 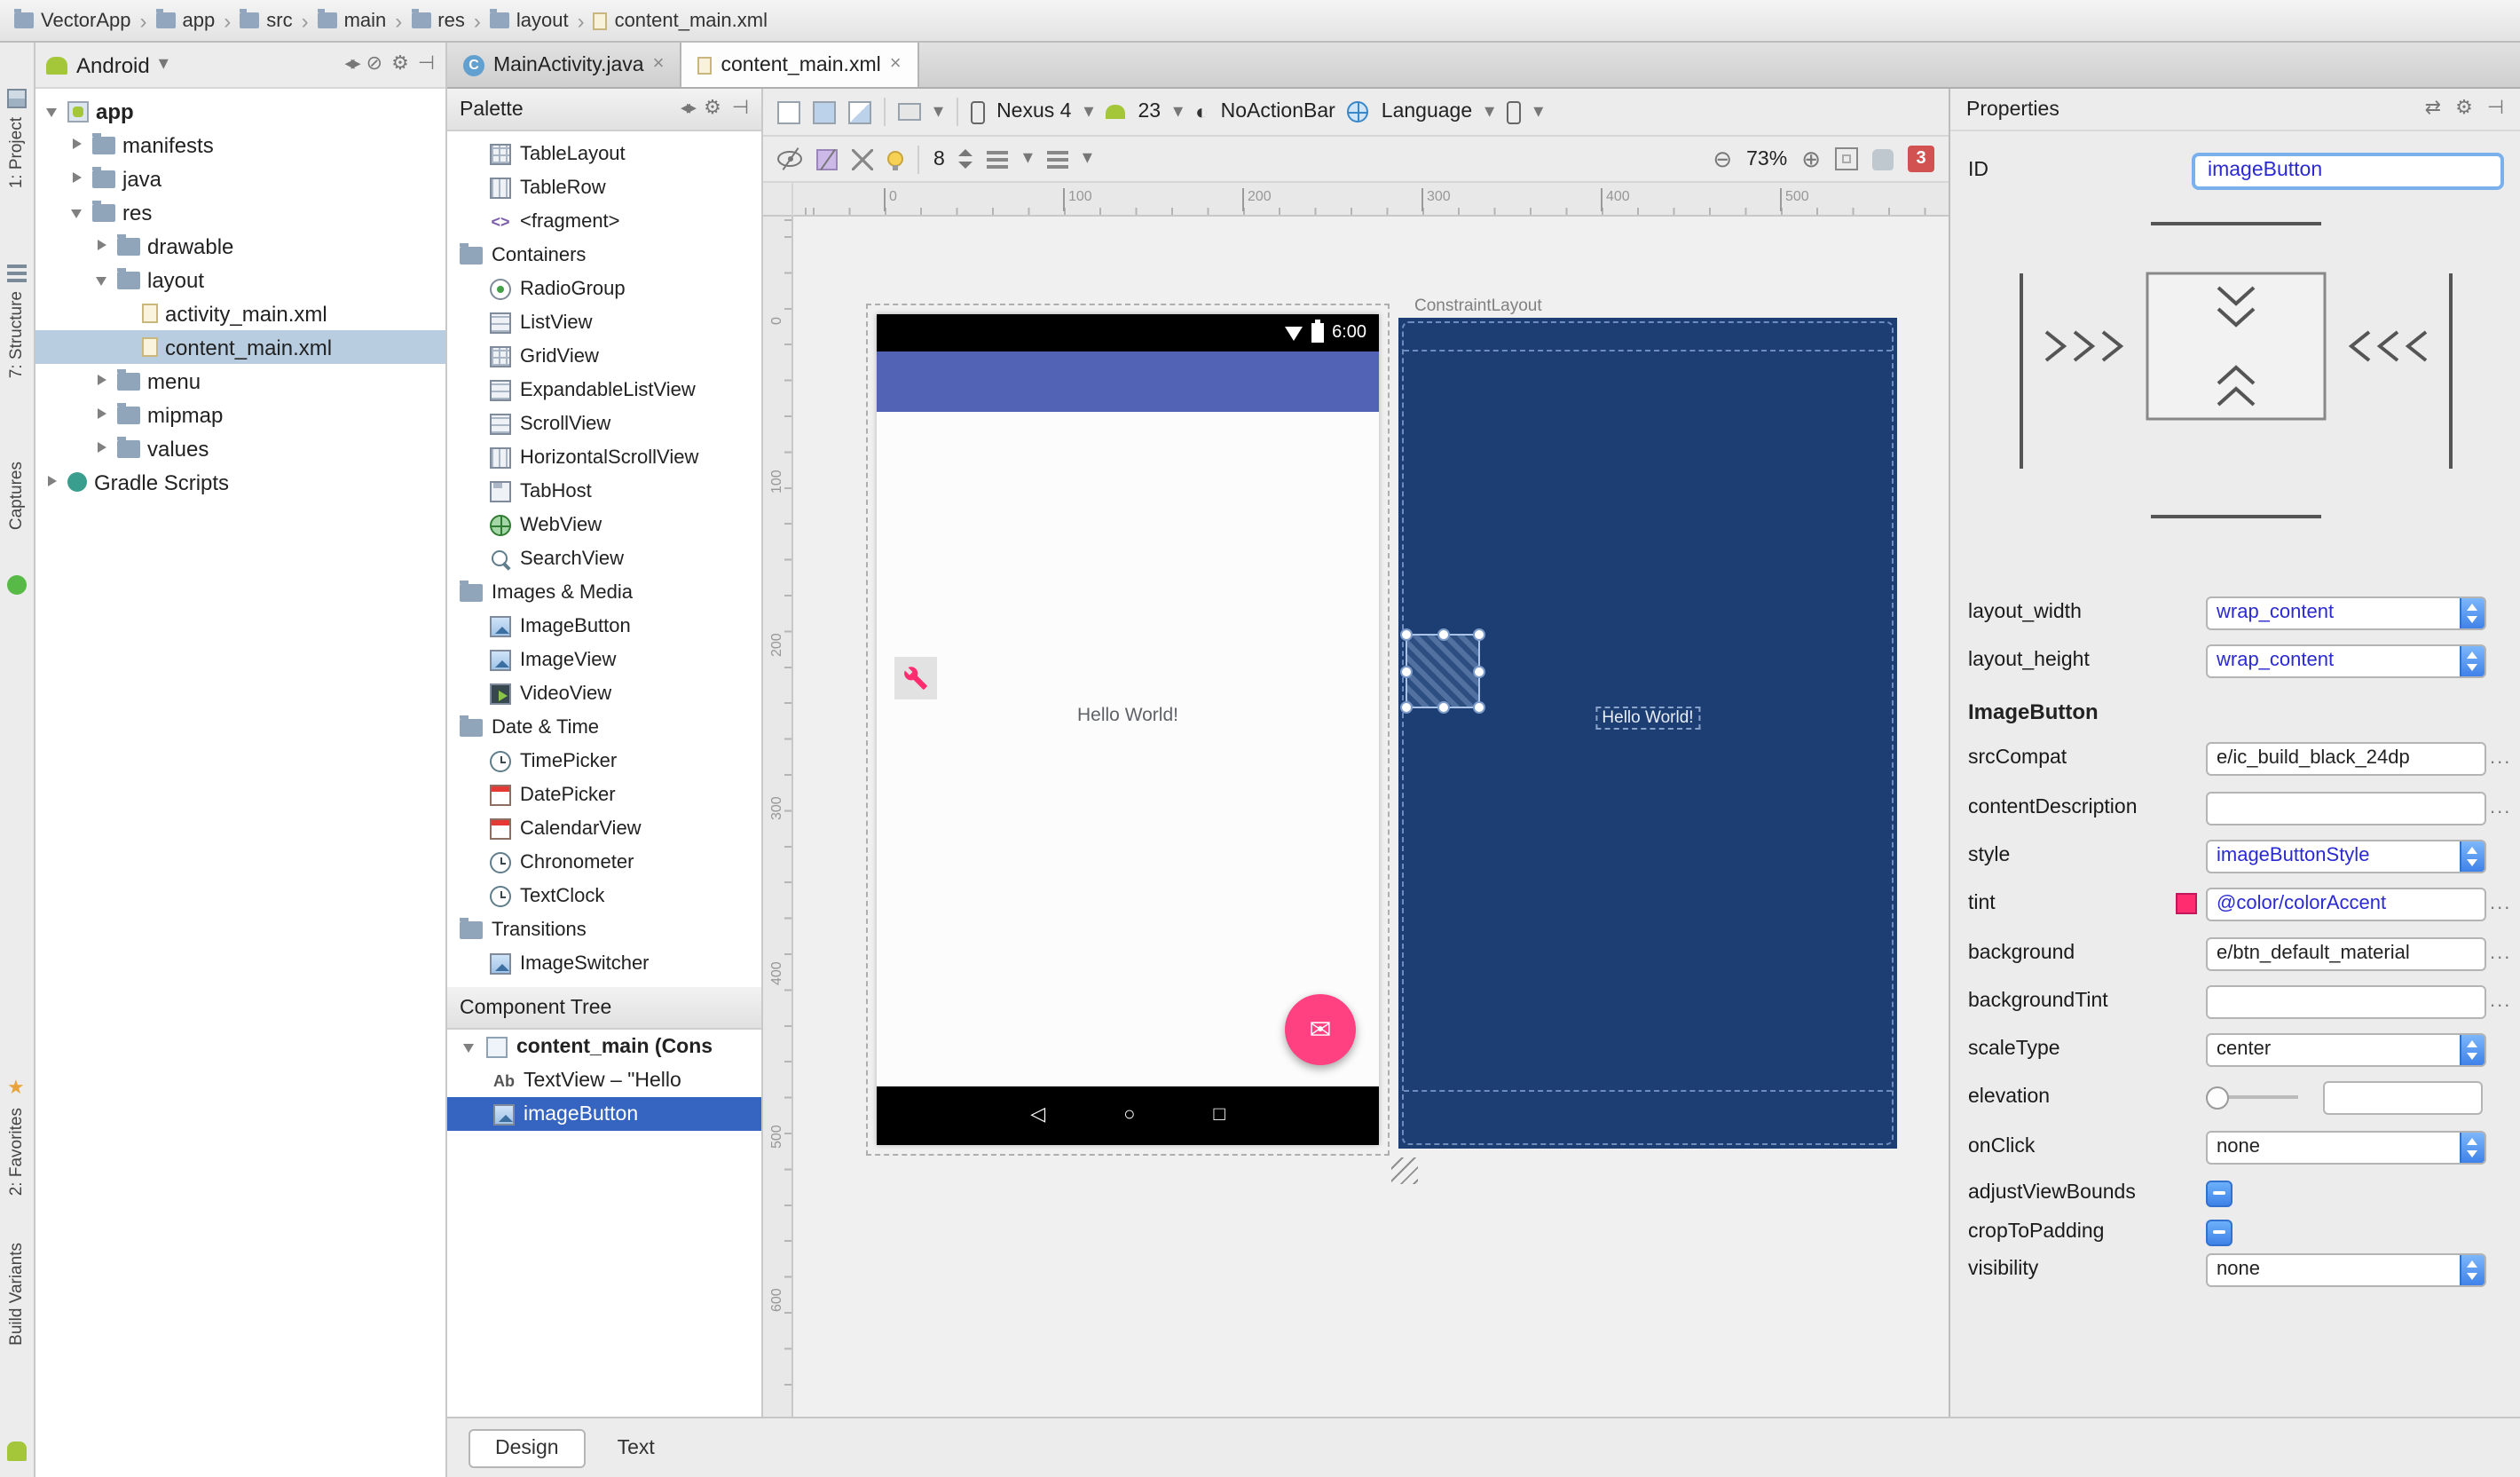 What do you see at coordinates (1150, 111) in the screenshot?
I see `api-selector: 23` at bounding box center [1150, 111].